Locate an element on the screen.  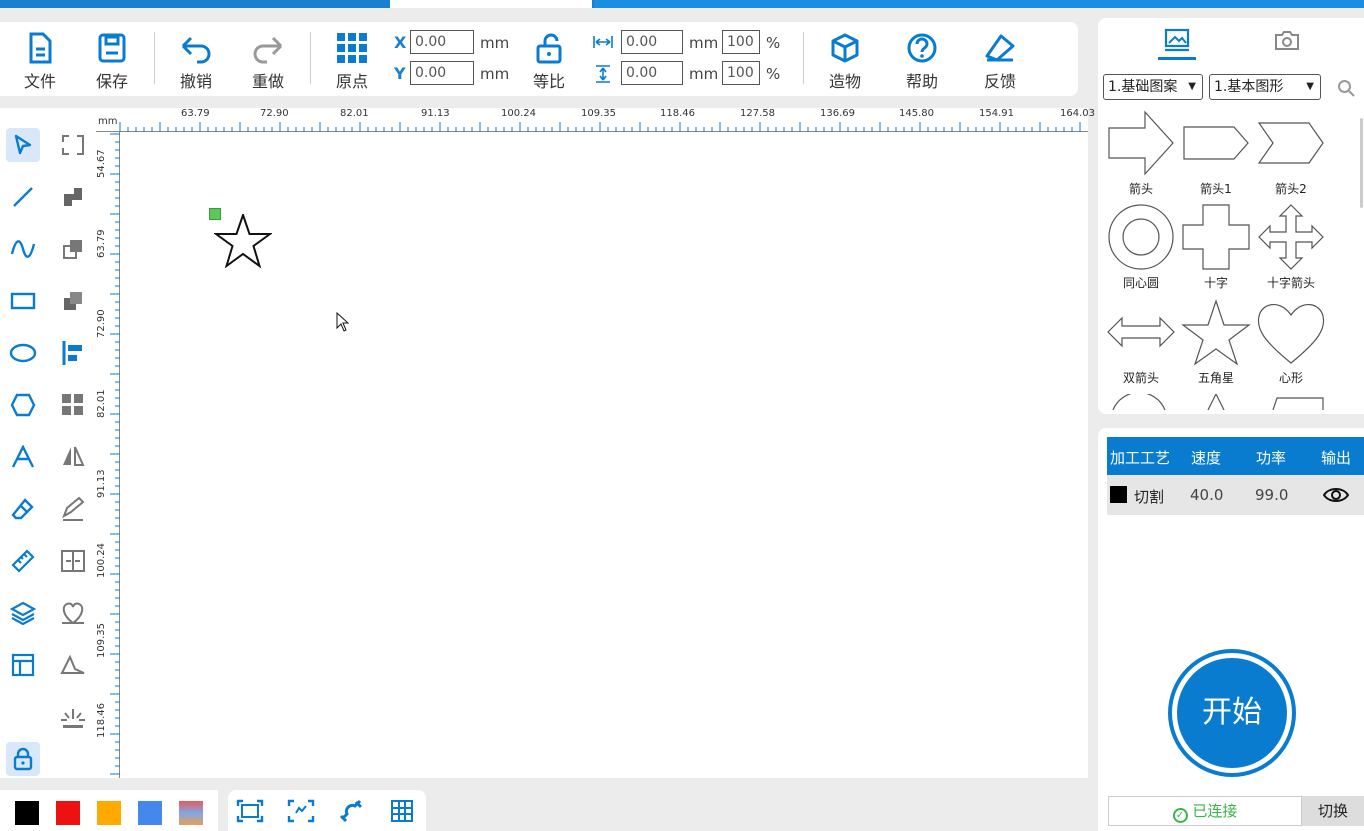
left-ruler-label: 91.13 is located at coordinates (101, 483).